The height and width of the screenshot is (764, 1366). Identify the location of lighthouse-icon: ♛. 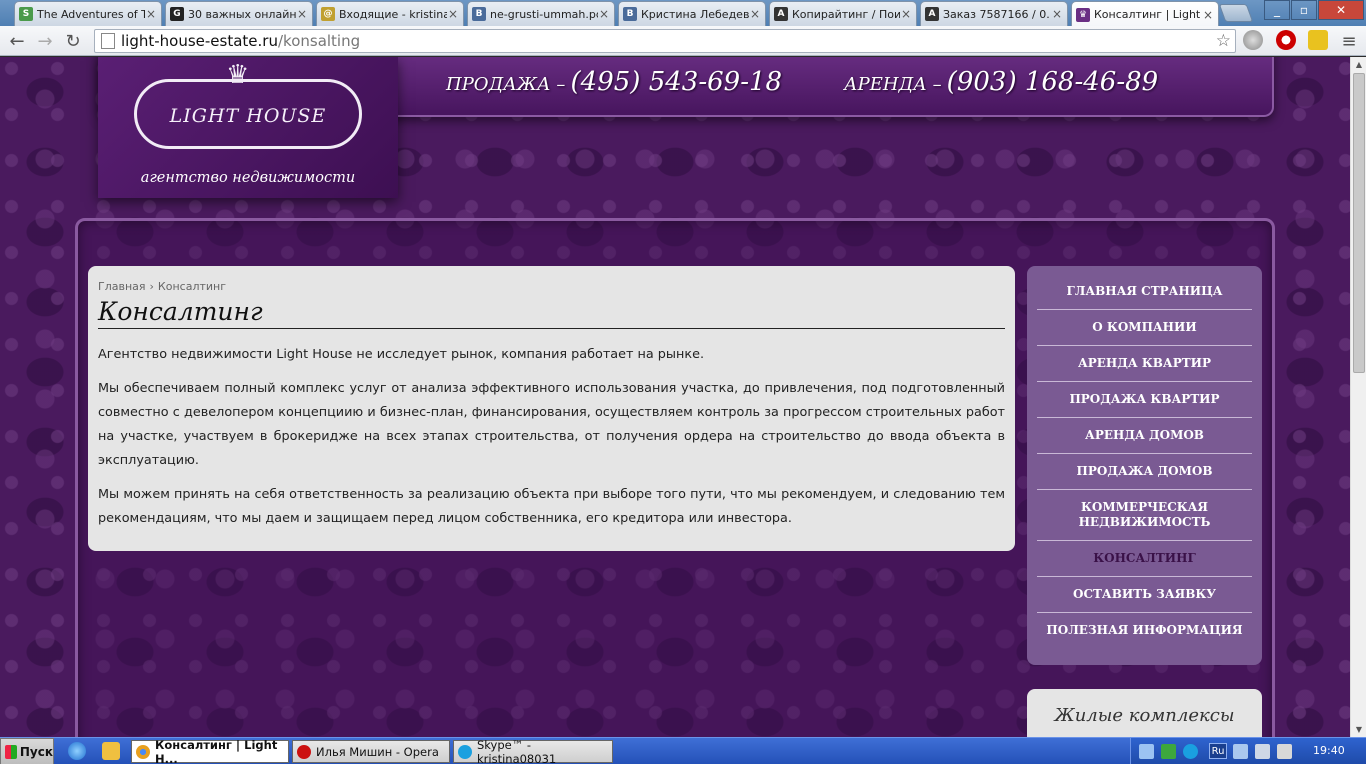
(1083, 14).